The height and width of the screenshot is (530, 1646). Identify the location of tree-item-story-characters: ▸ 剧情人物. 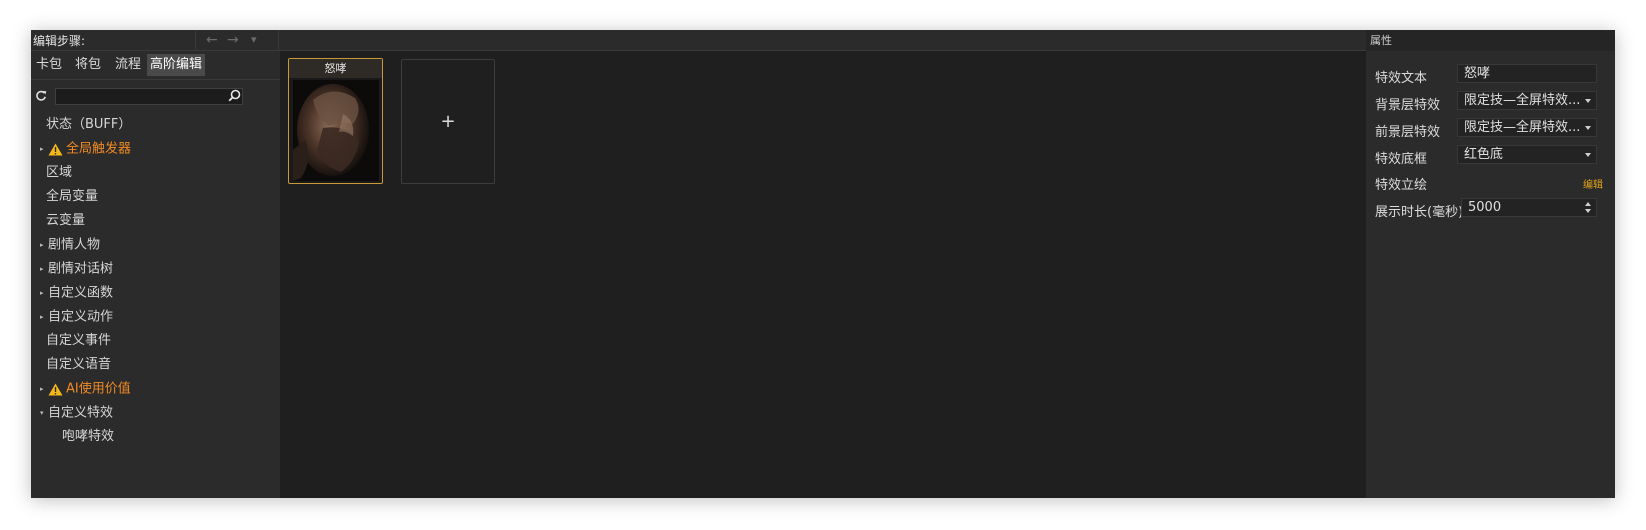
(70, 245).